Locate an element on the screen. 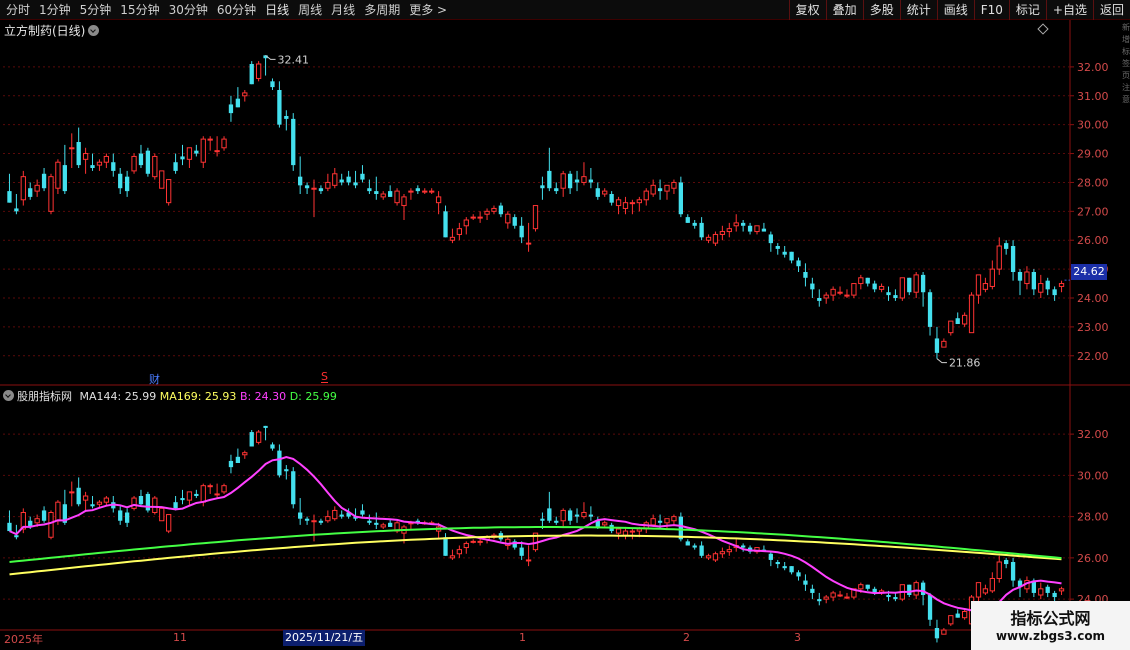  price-tick-label: 24.00 is located at coordinates (1093, 298).